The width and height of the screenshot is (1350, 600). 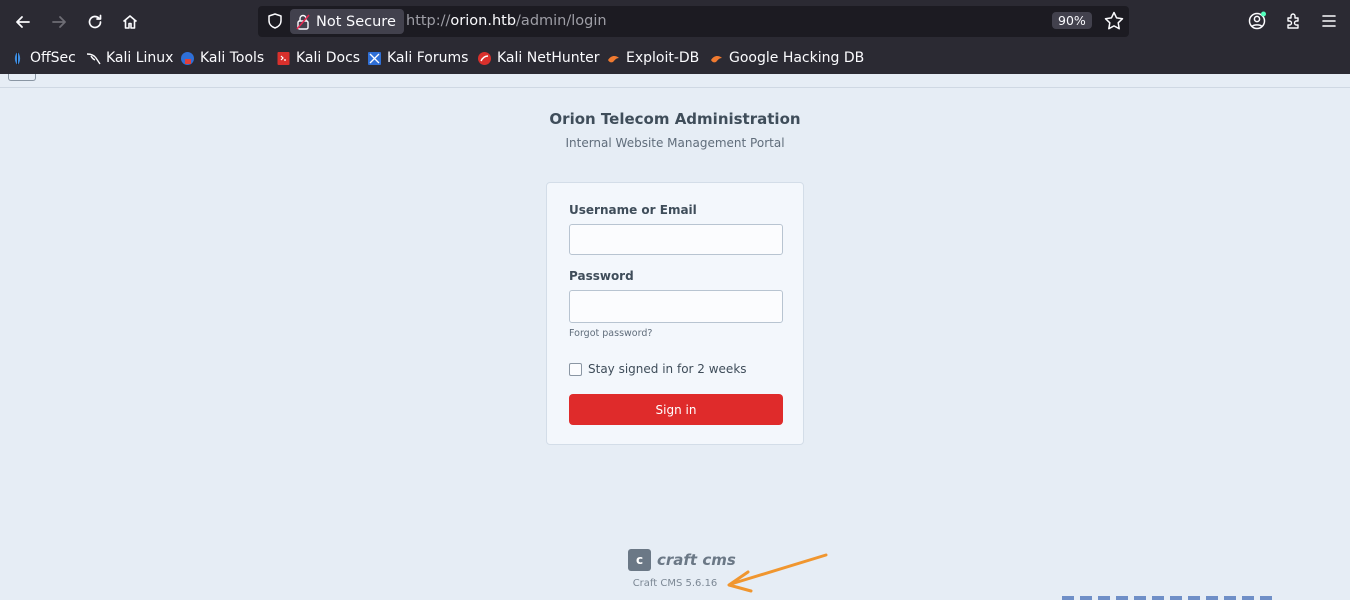 What do you see at coordinates (374, 58) in the screenshot?
I see `kali-forums-icon` at bounding box center [374, 58].